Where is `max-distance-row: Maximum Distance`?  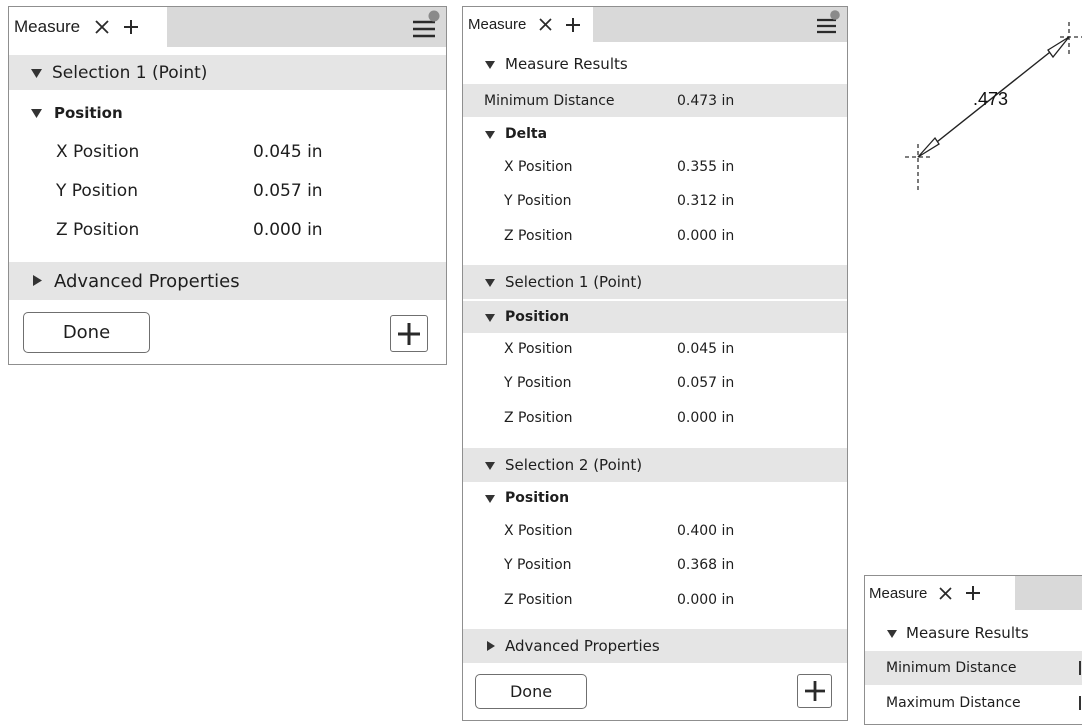 max-distance-row: Maximum Distance is located at coordinates (973, 703).